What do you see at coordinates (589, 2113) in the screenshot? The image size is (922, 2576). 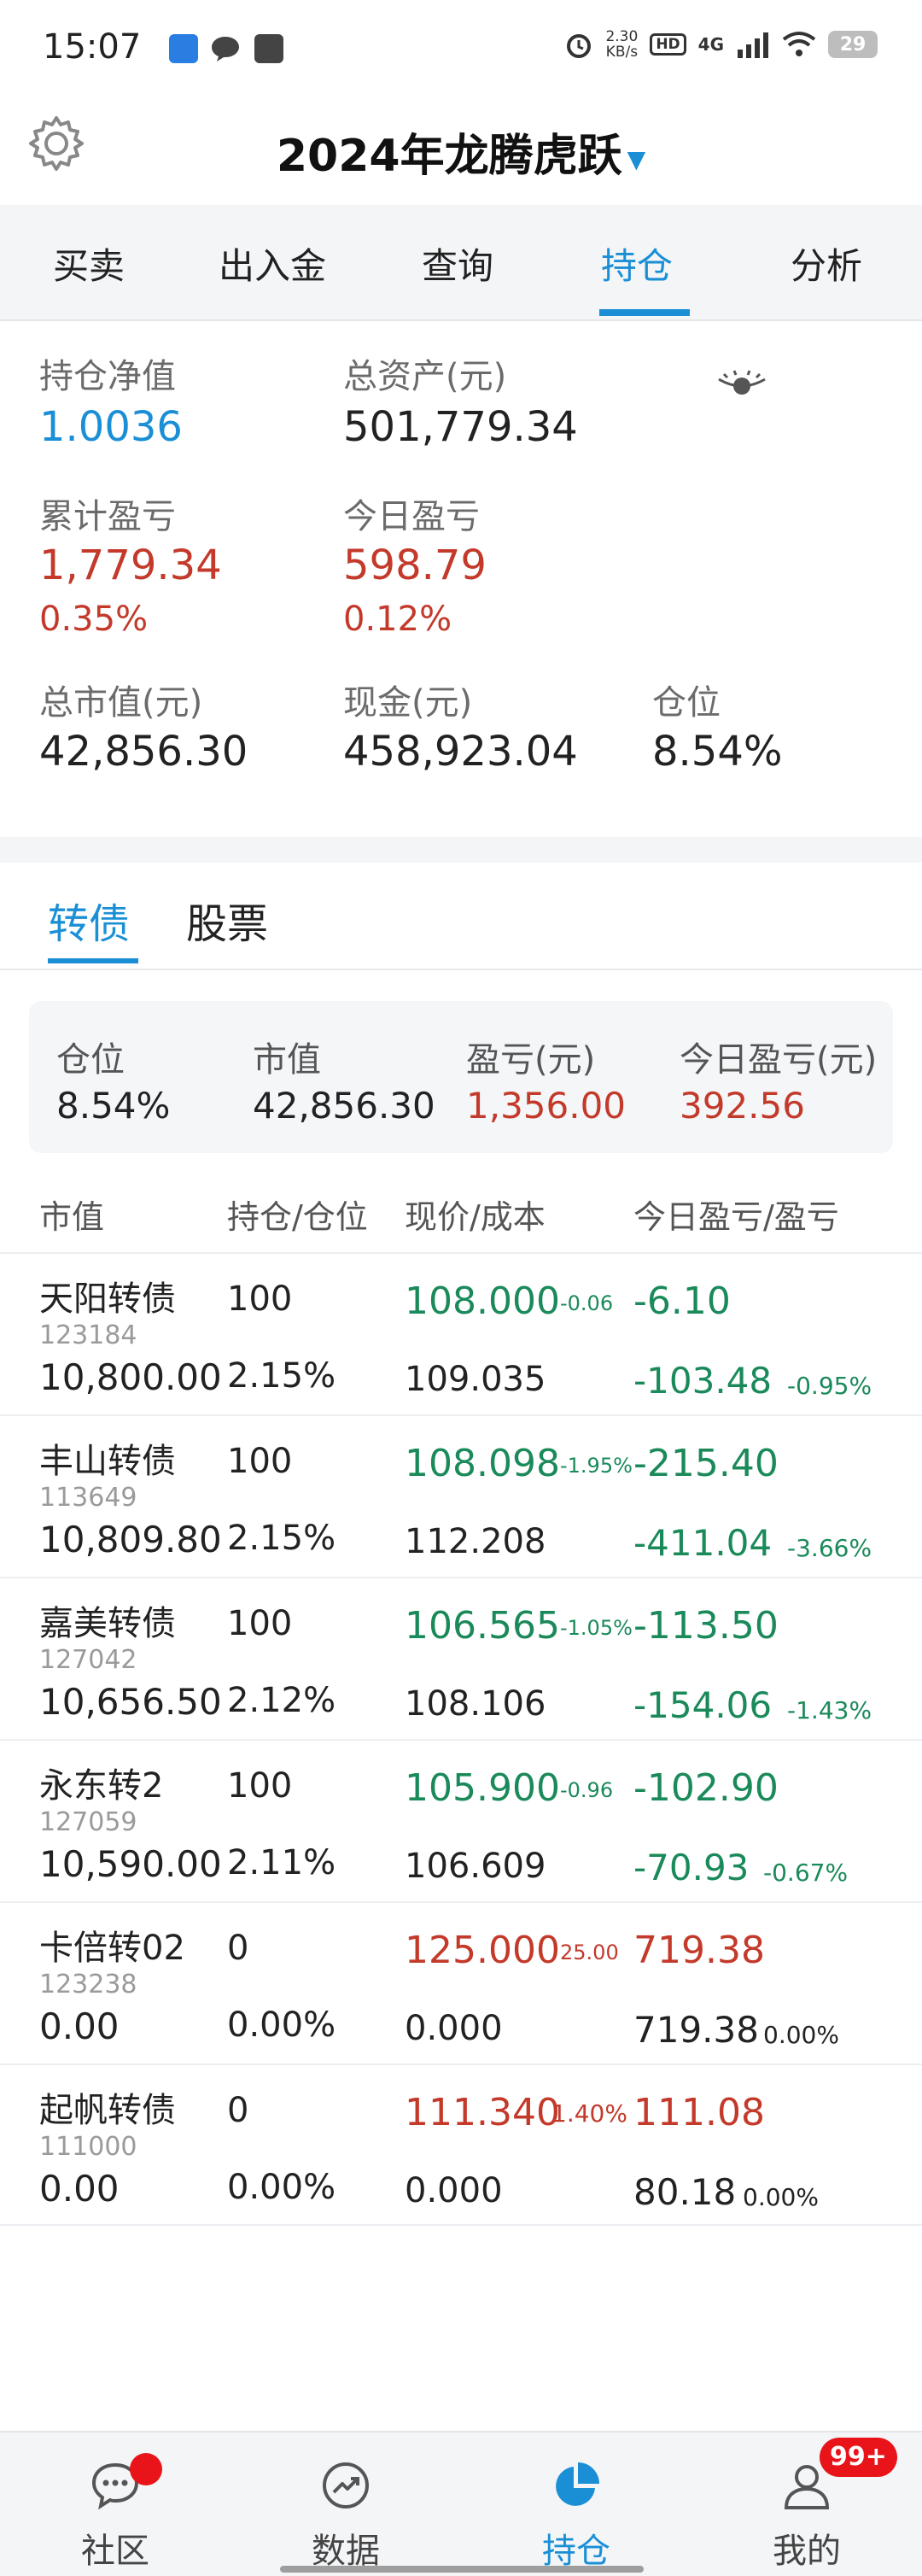 I see `price-change: 1.40%` at bounding box center [589, 2113].